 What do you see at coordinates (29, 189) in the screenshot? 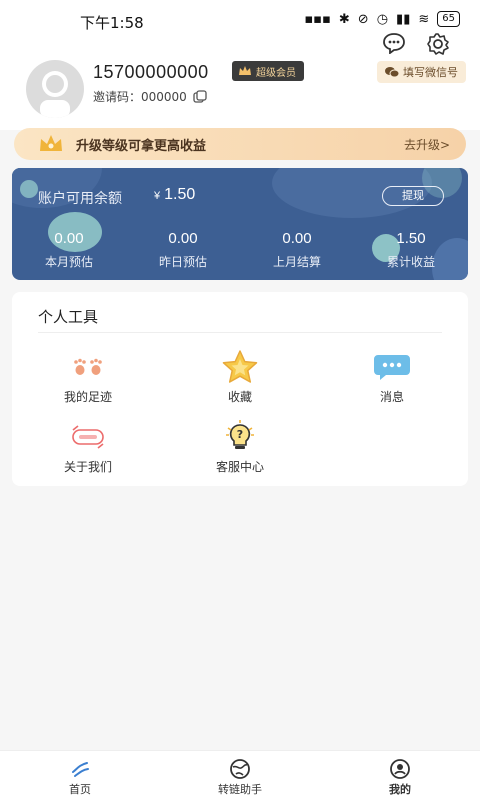
I see `decor-blob` at bounding box center [29, 189].